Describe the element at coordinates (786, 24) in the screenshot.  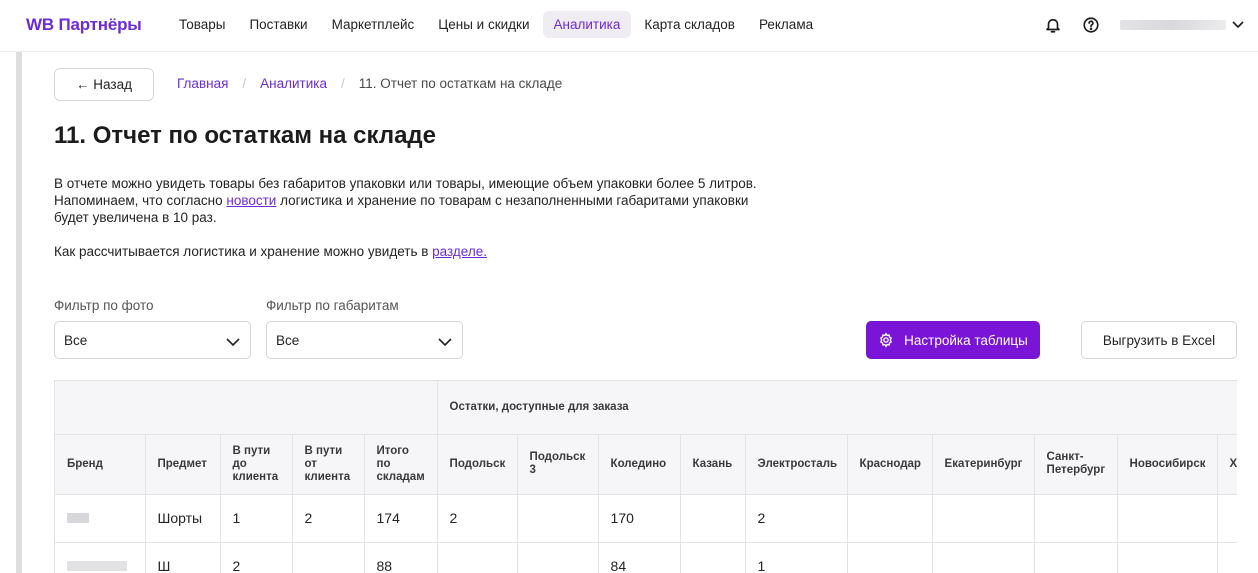
I see `nav-item-ads: Реклама` at that location.